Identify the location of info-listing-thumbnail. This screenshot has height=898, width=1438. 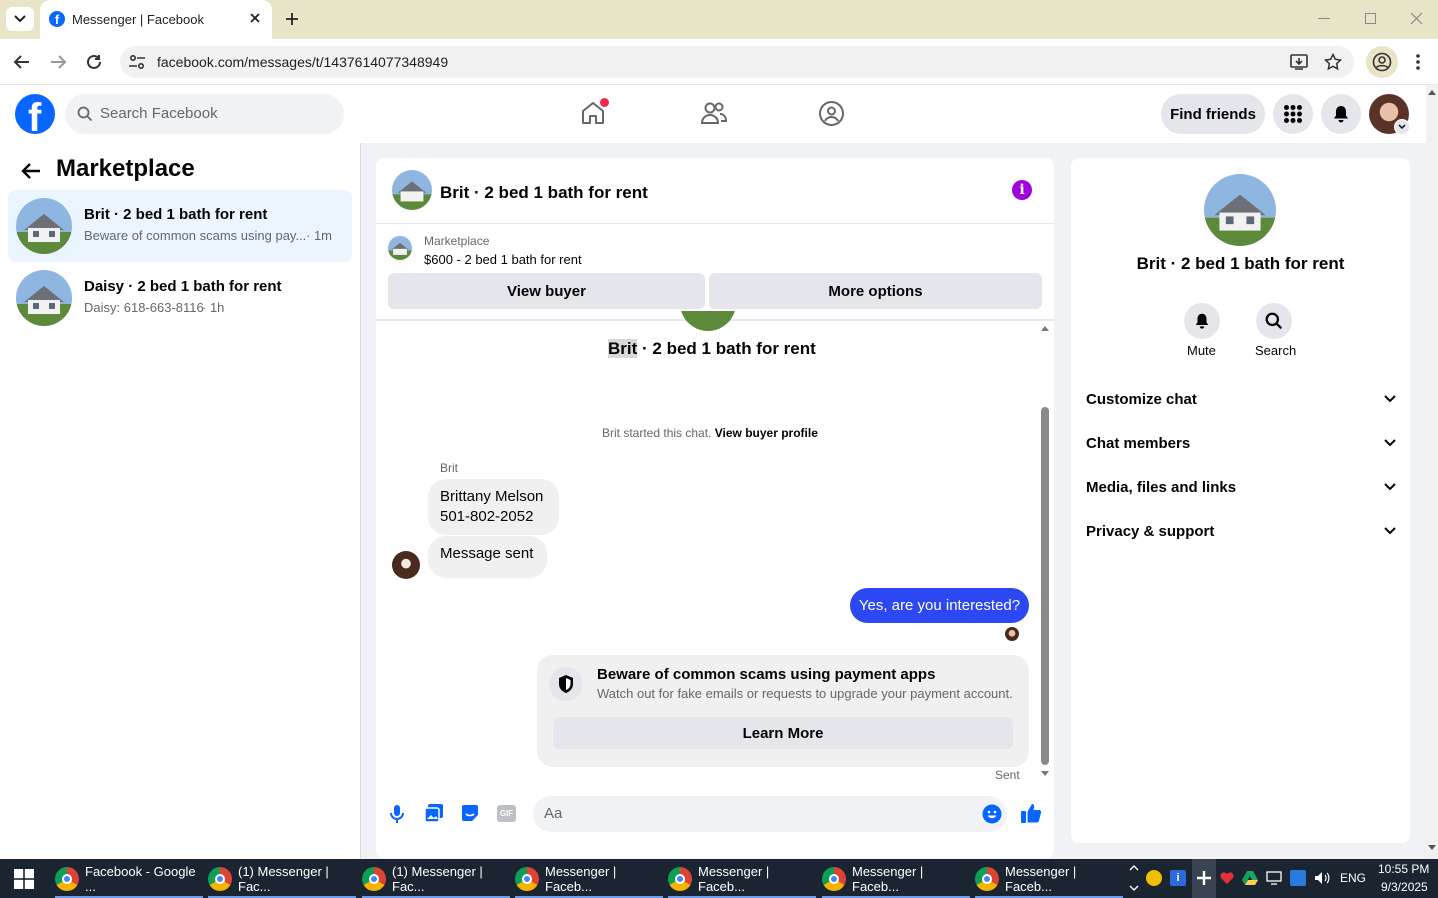
(1240, 210).